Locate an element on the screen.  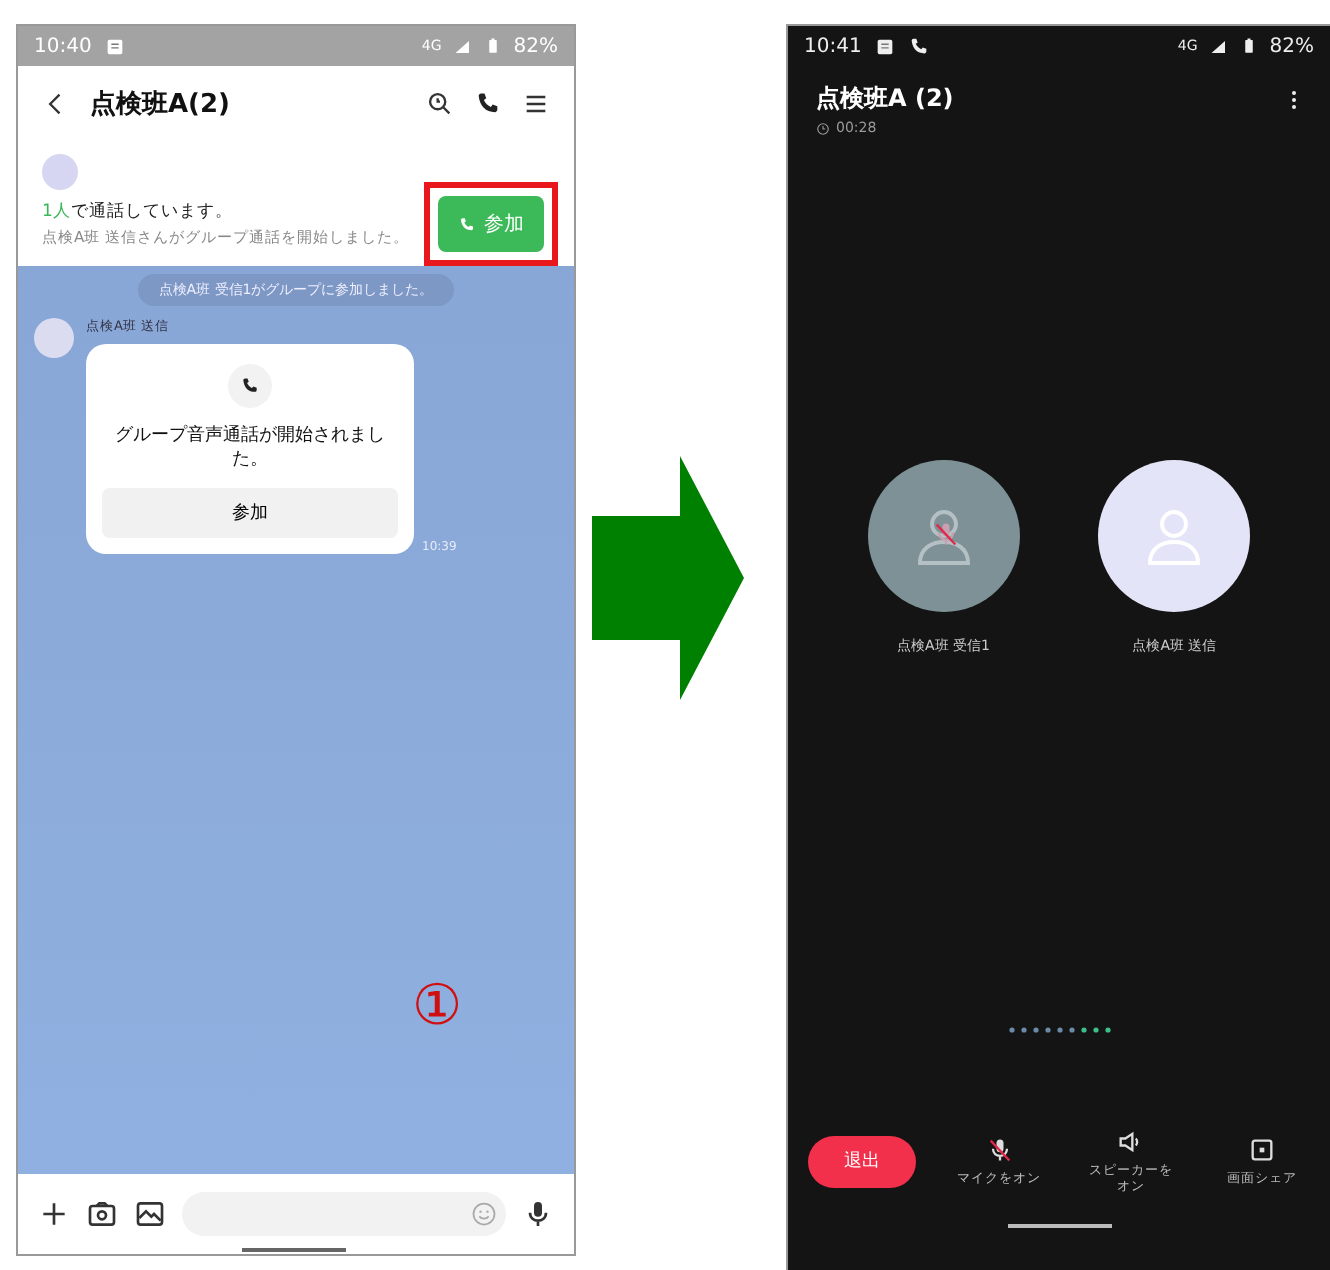
message-field is located at coordinates (344, 1214).